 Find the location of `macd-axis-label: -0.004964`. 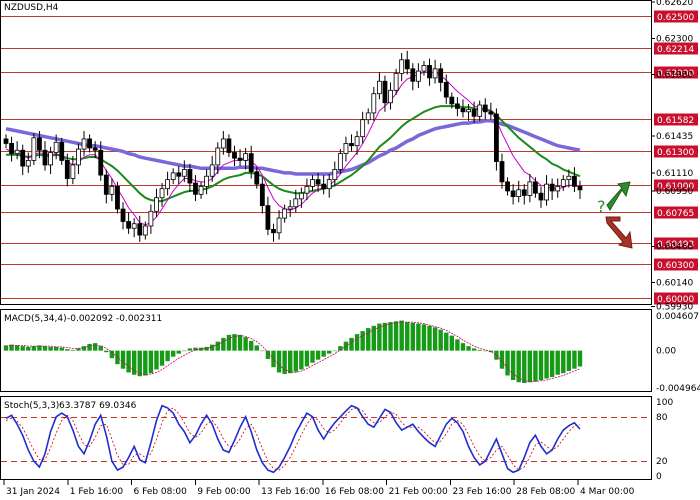

macd-axis-label: -0.004964 is located at coordinates (678, 389).